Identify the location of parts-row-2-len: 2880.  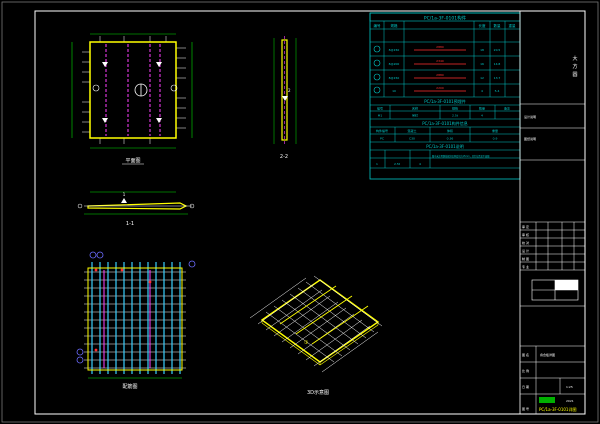
(440, 75).